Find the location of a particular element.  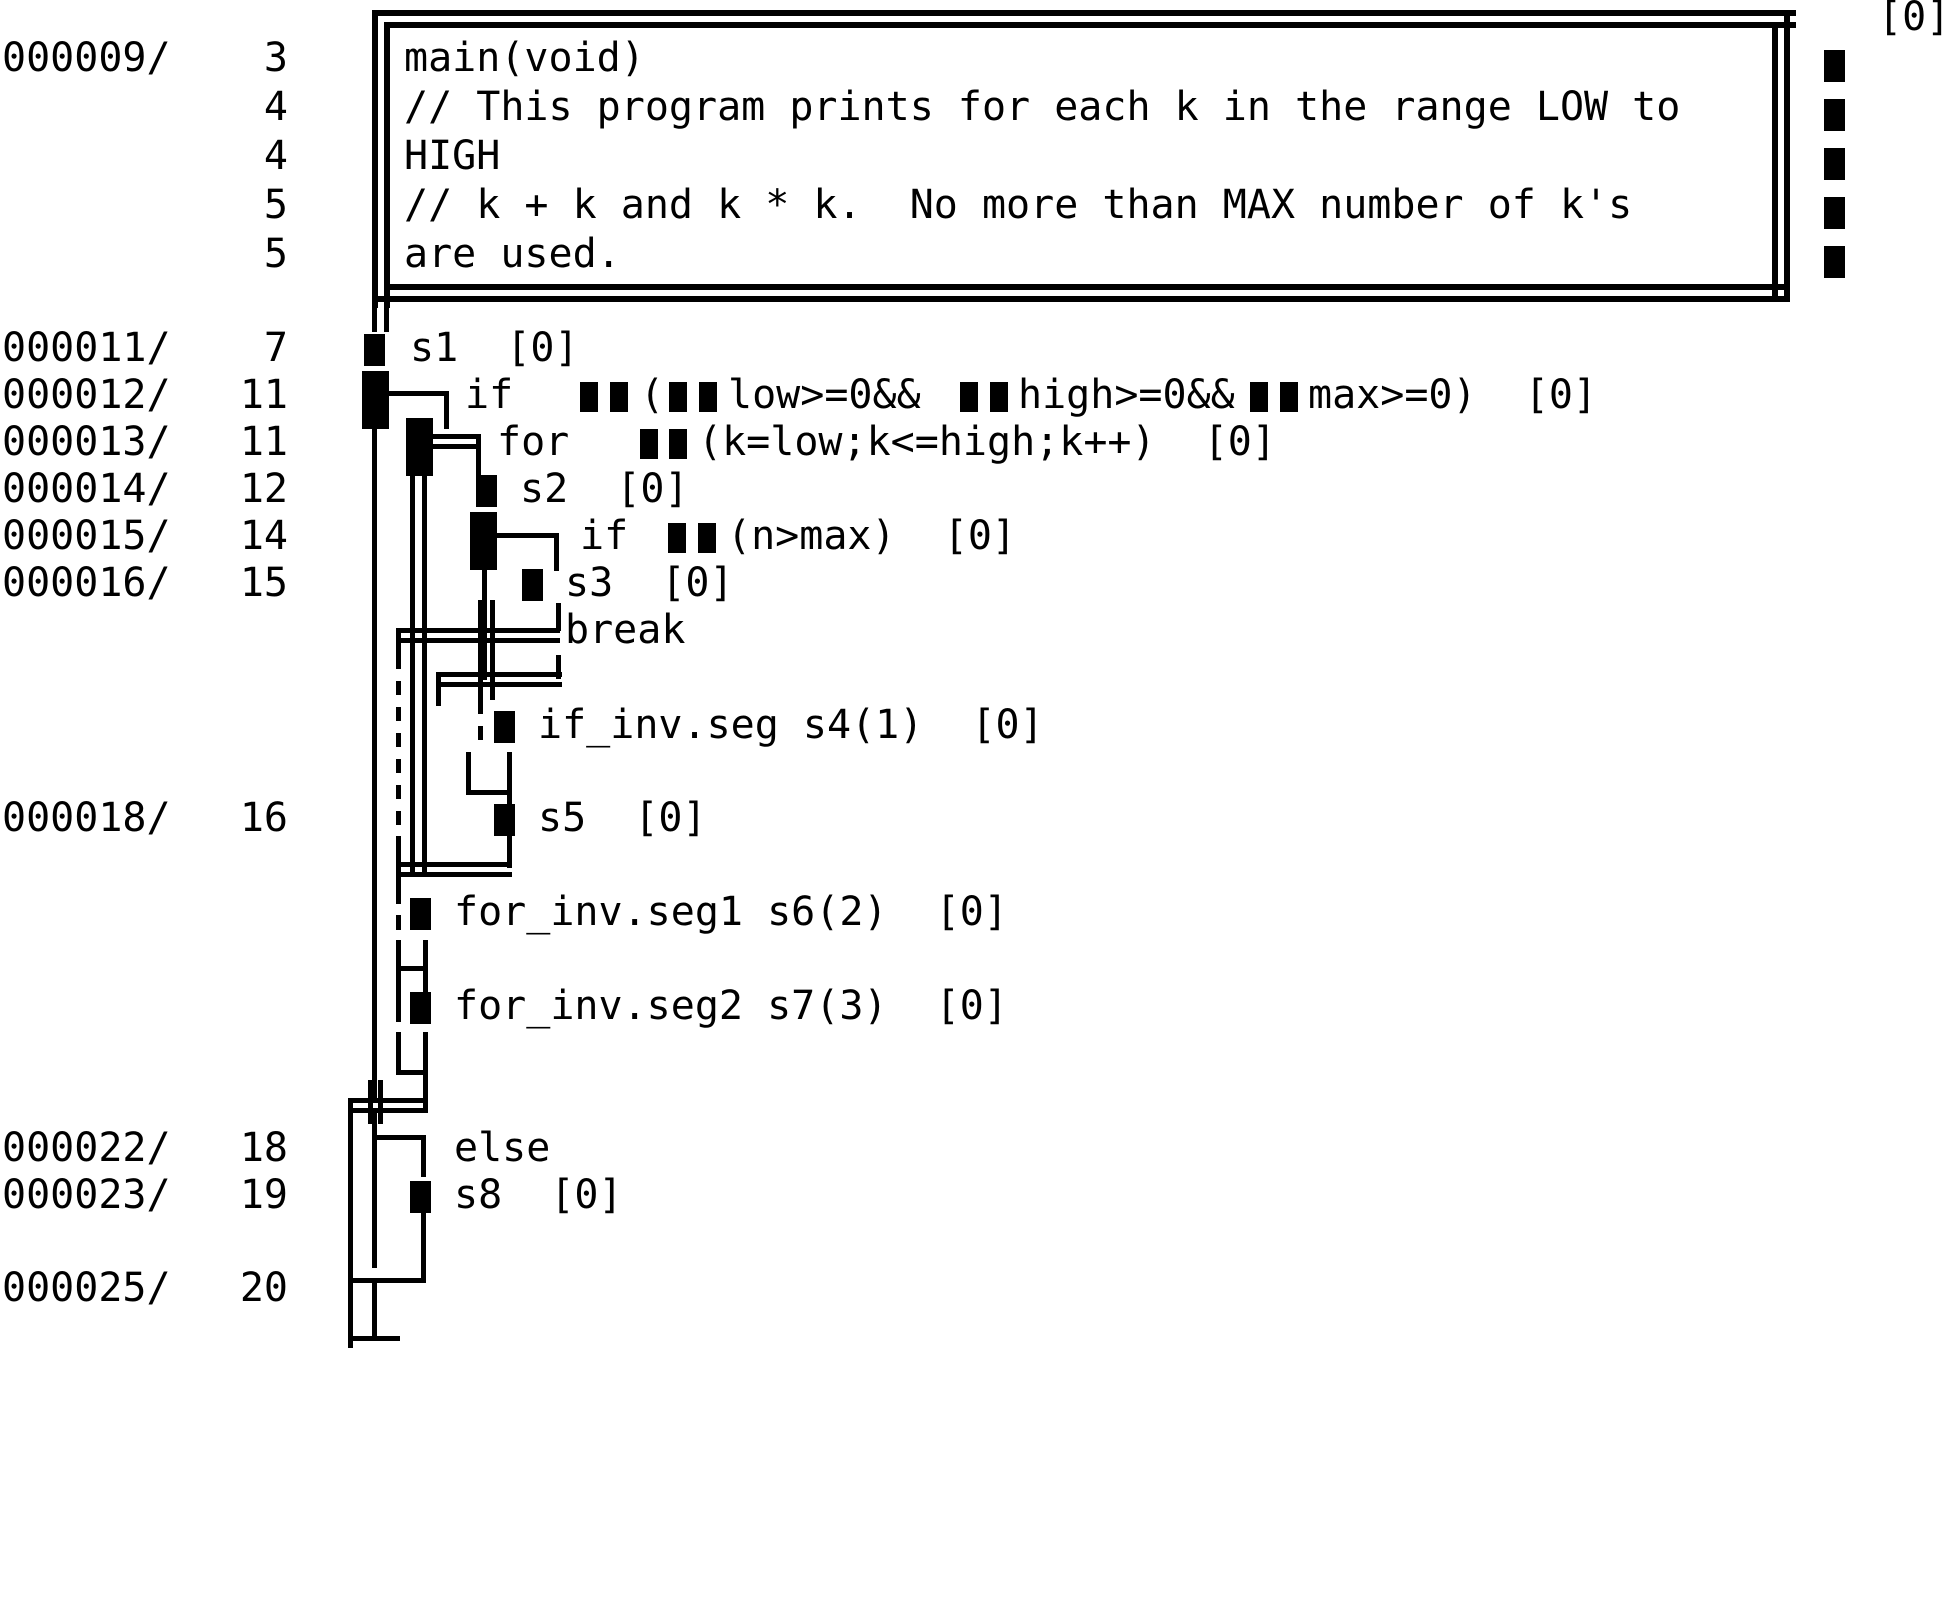

join-left-v is located at coordinates (438, 689).